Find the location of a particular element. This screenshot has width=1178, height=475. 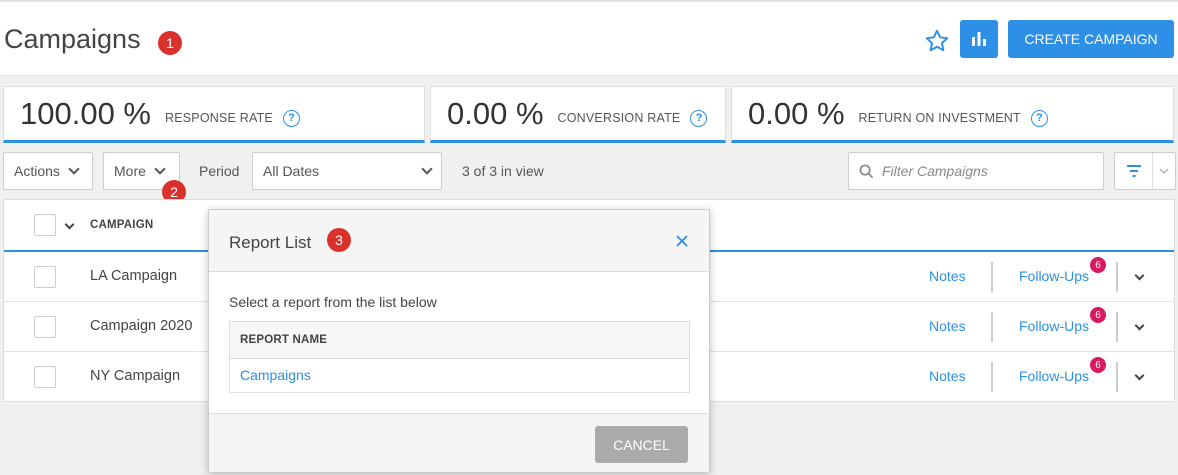

create-campaign-button: CREATE CAMPAIGN is located at coordinates (1091, 39).